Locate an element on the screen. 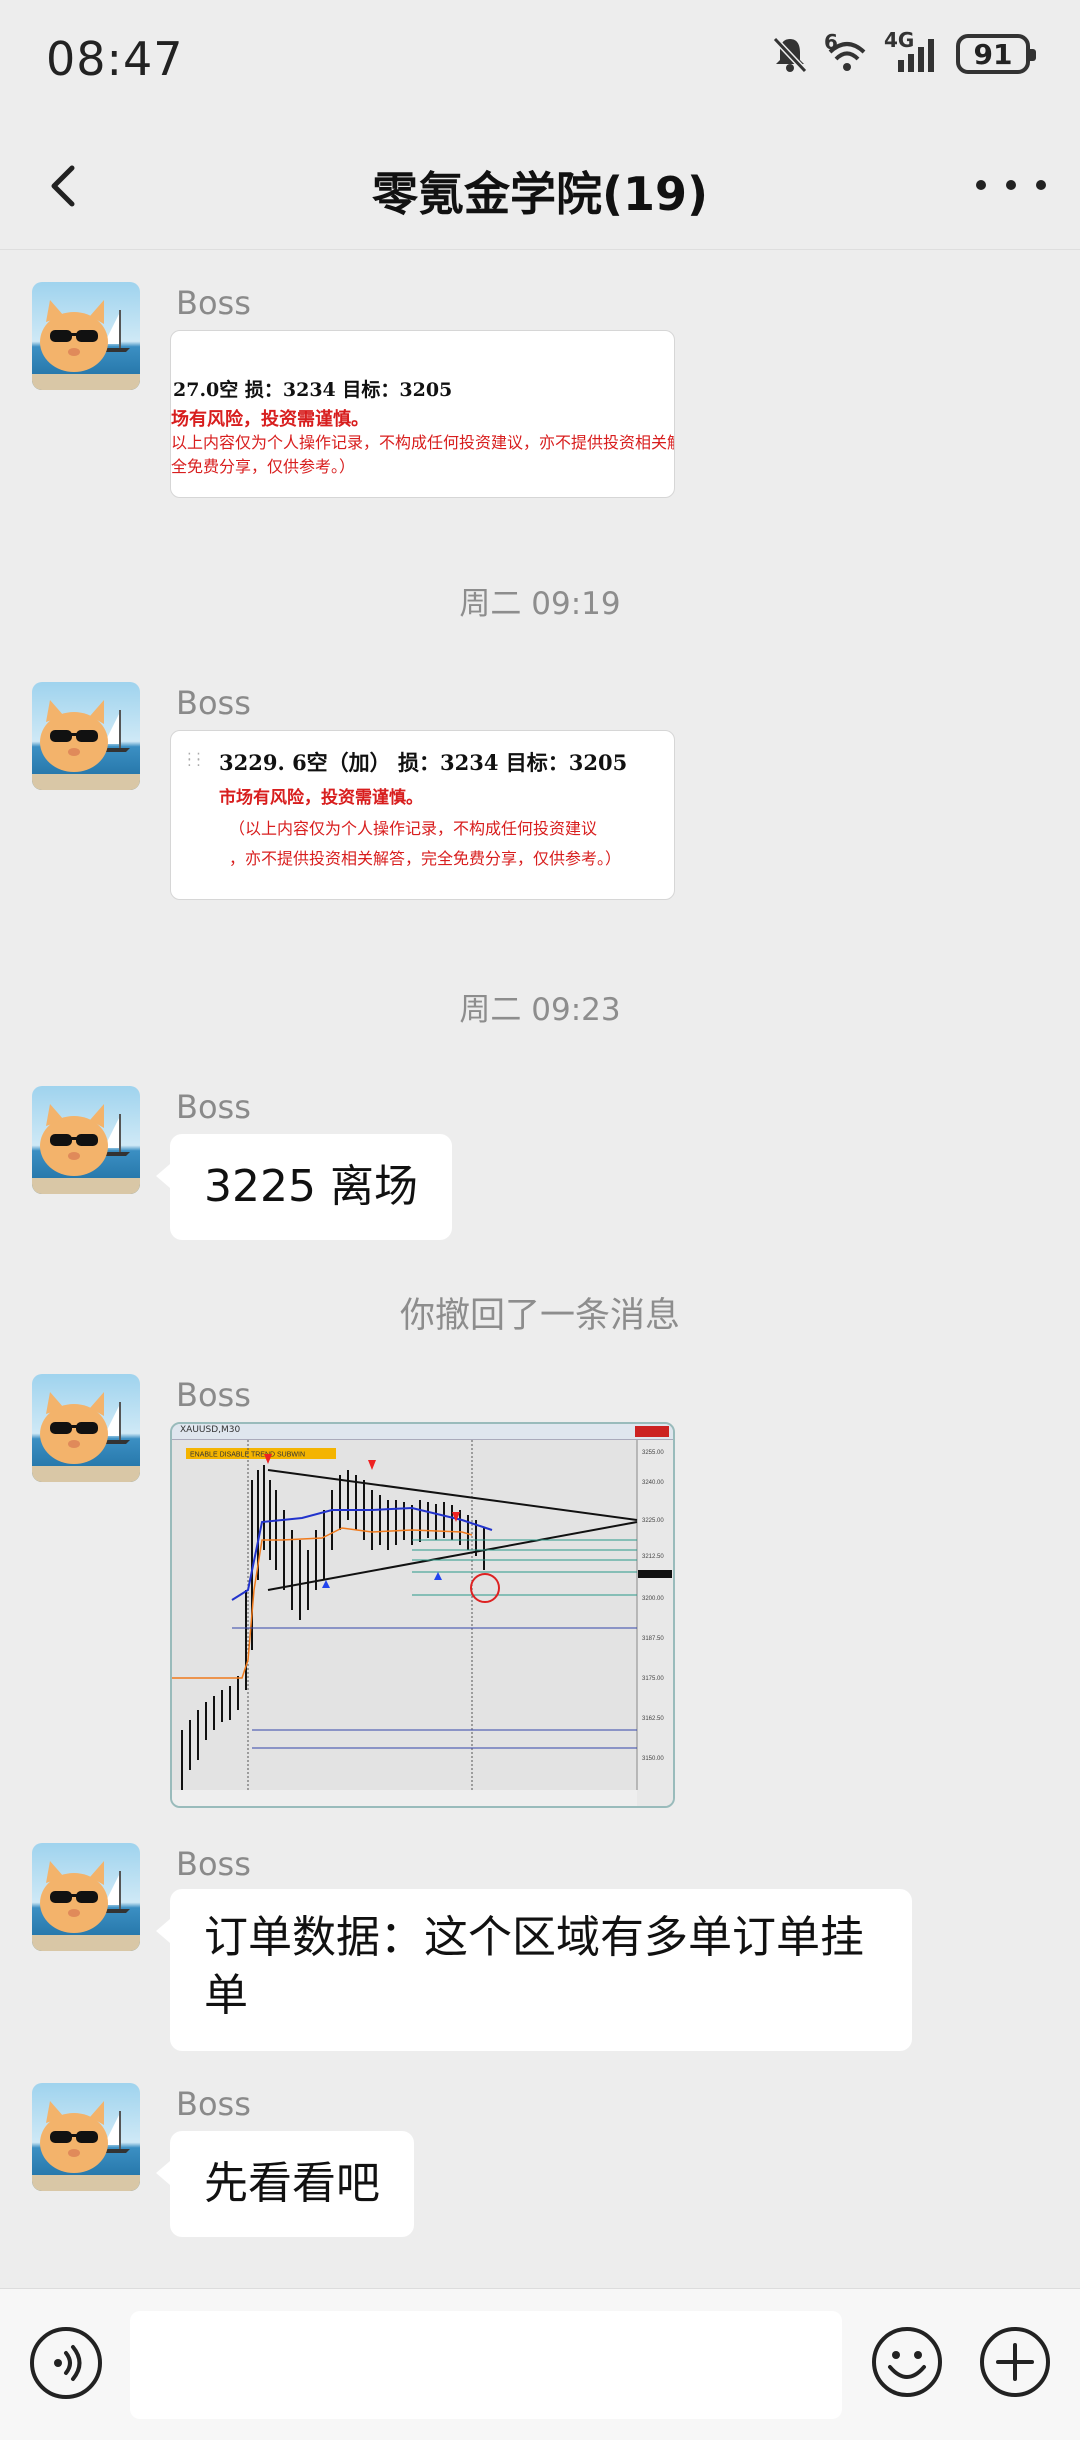  text-bubble: 先看看吧 is located at coordinates (285, 2184).